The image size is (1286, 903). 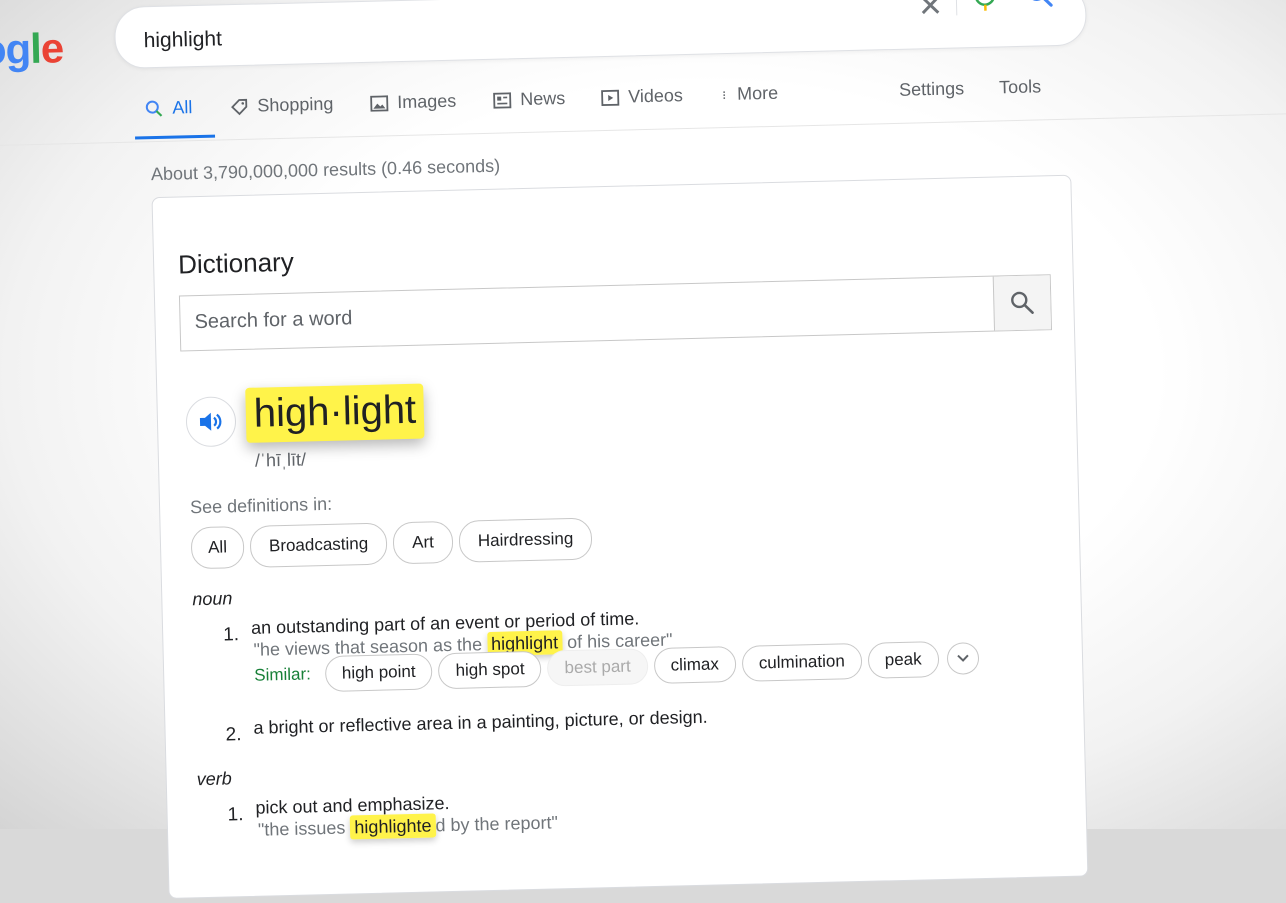 I want to click on similar-chip: culmination, so click(x=801, y=662).